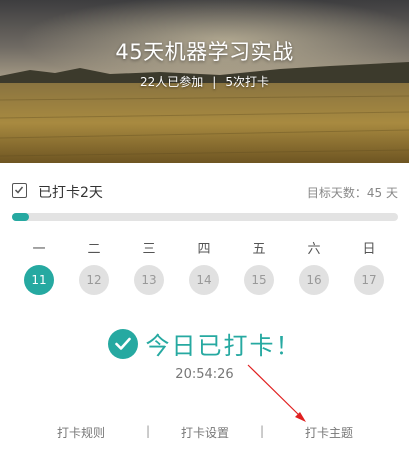 The height and width of the screenshot is (454, 409). I want to click on target-days-label: 目标天数：45 天, so click(352, 193).